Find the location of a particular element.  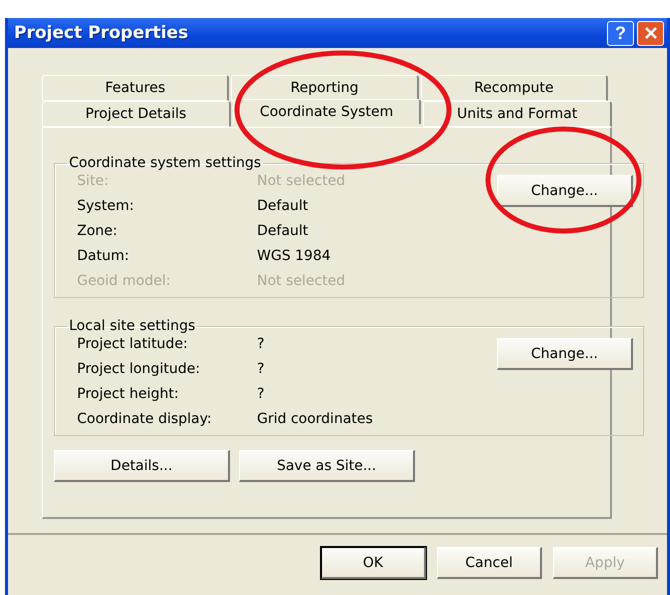

group-title: Local site settings is located at coordinates (132, 326).